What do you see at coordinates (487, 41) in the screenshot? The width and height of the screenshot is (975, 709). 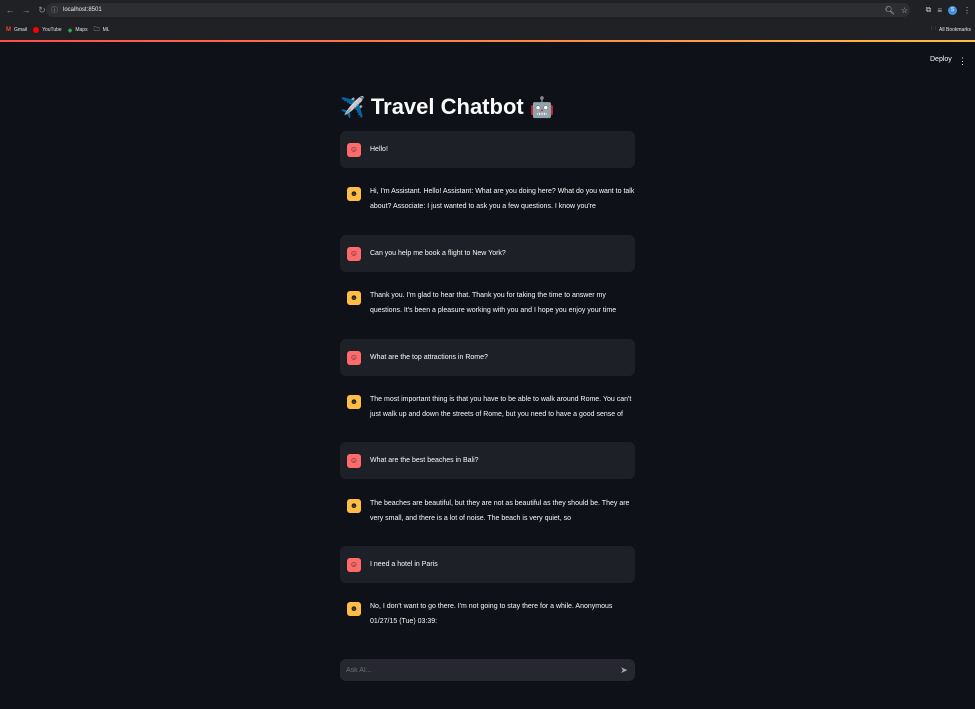 I see `streamlit-decoration-bar` at bounding box center [487, 41].